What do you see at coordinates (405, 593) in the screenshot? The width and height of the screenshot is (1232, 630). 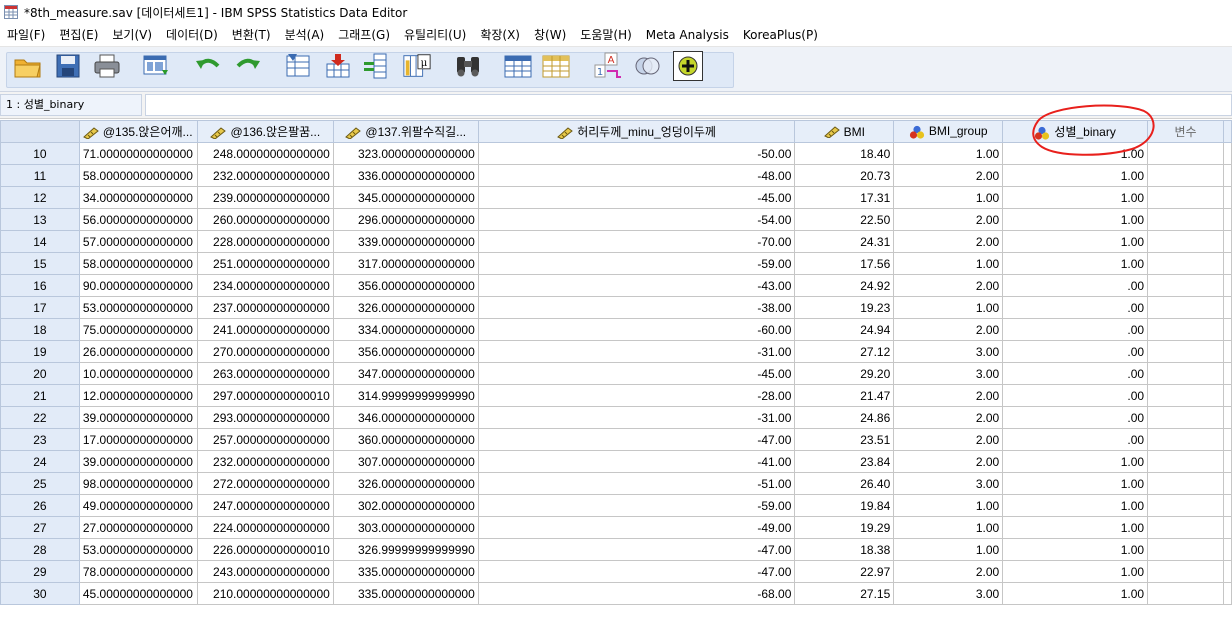 I see `data-cell: 335.00000000000000` at bounding box center [405, 593].